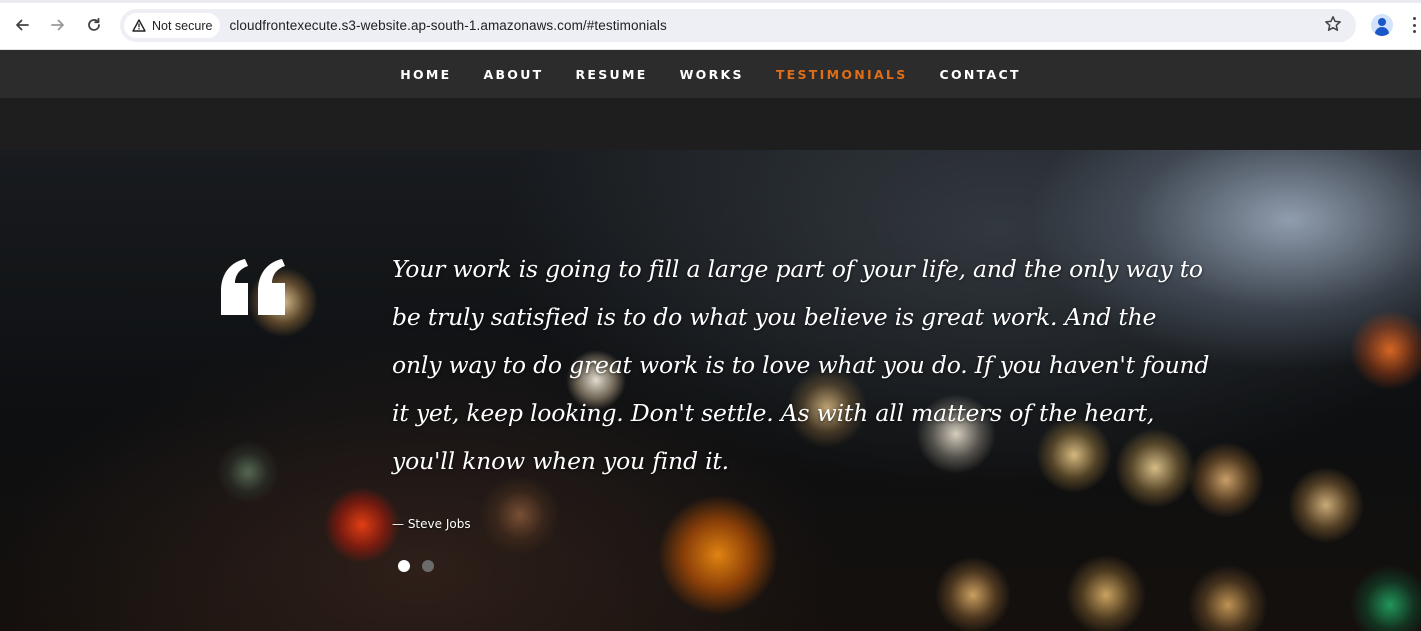  Describe the element at coordinates (611, 74) in the screenshot. I see `nav-resume: RESUME` at that location.